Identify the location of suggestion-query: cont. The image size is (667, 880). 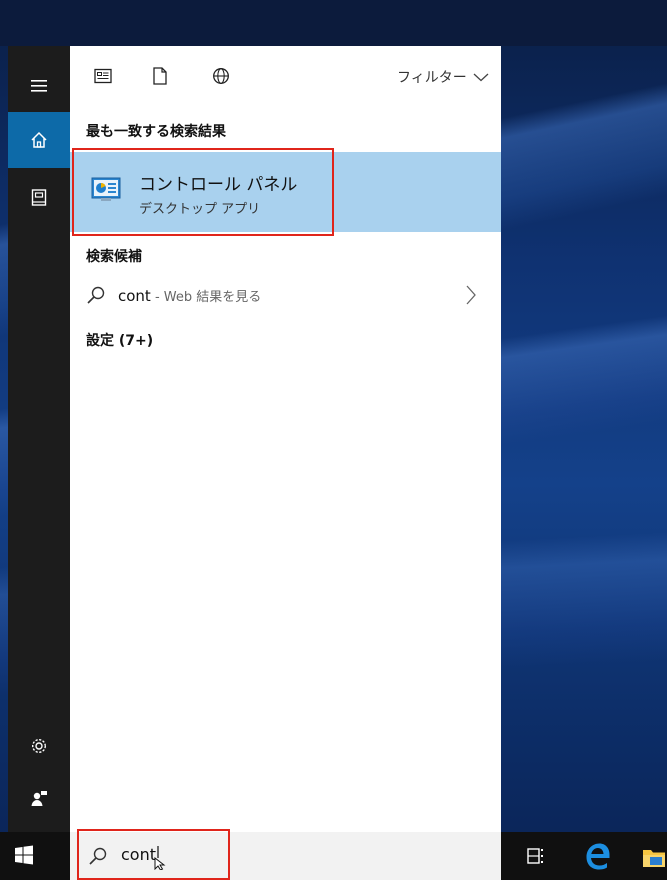
(134, 296).